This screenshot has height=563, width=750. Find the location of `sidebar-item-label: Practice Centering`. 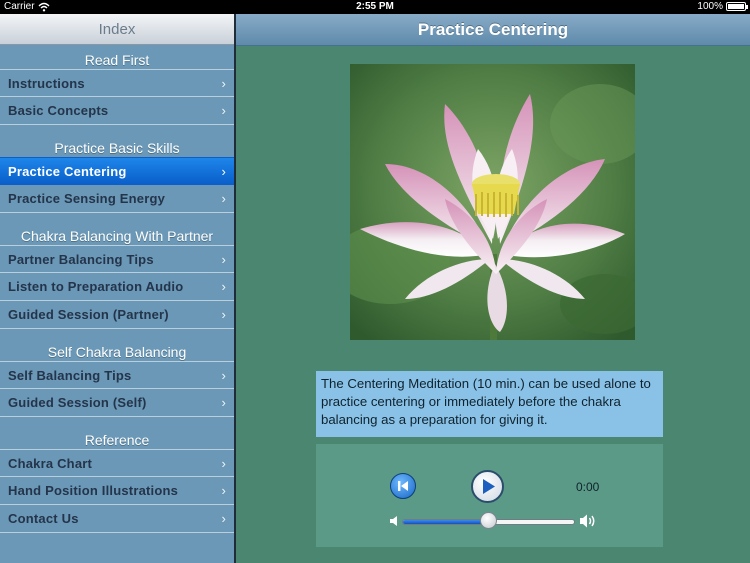

sidebar-item-label: Practice Centering is located at coordinates (67, 171).